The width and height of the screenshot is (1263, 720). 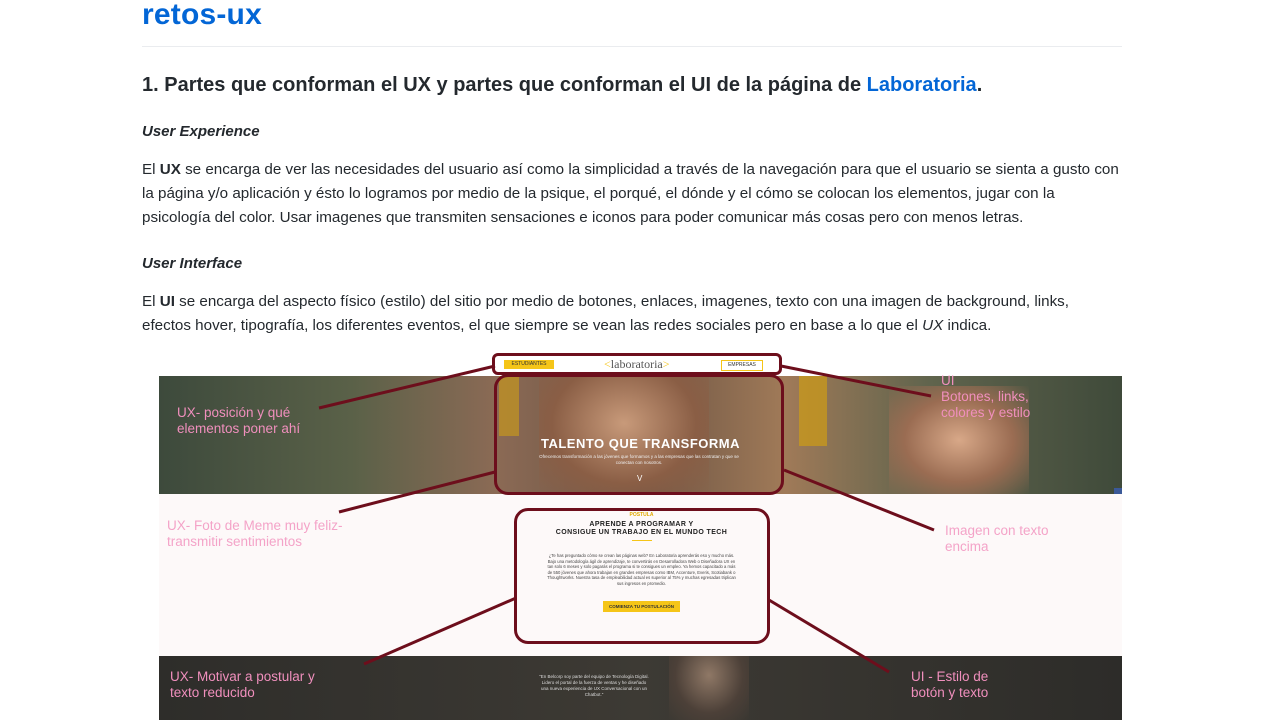 I want to click on annotation-line: colores y estilo, so click(x=986, y=412).